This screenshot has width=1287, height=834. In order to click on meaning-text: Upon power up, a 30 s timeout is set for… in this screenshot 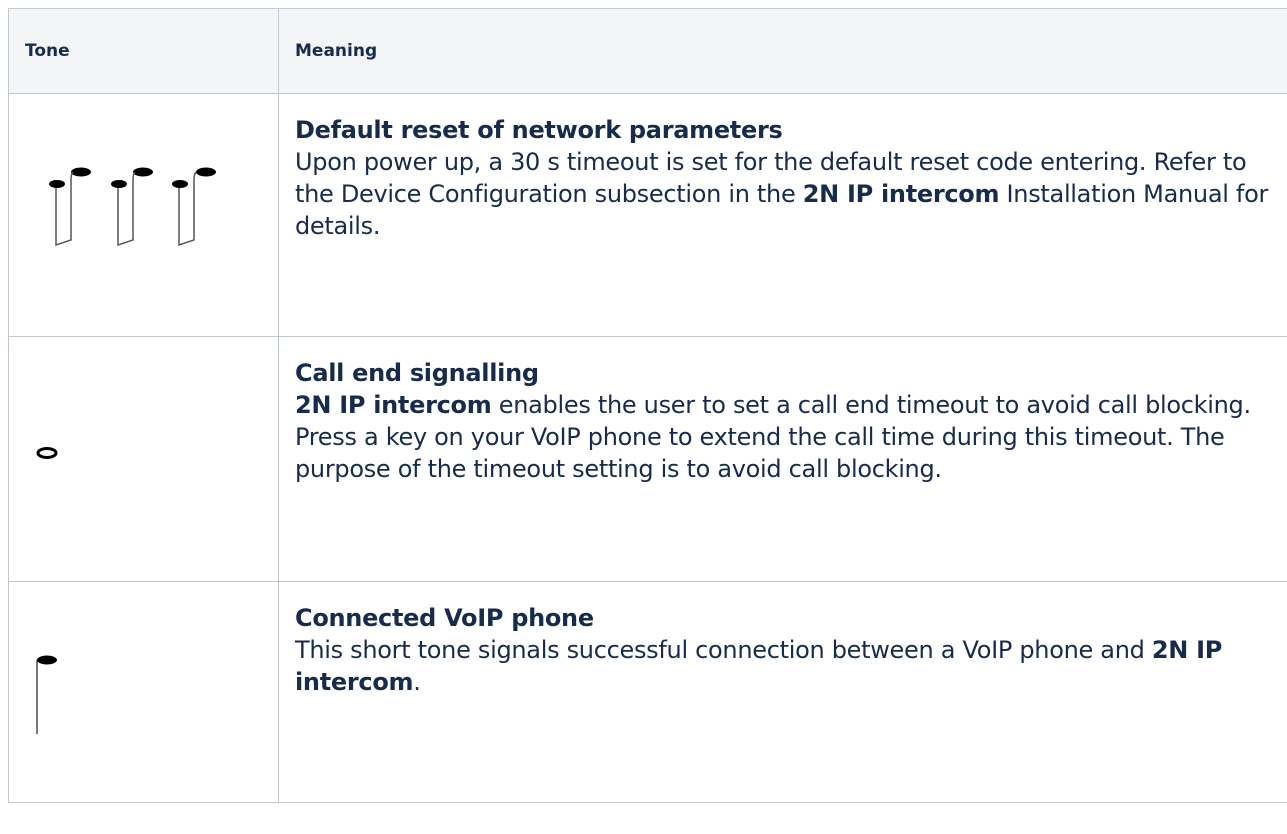, I will do `click(782, 194)`.